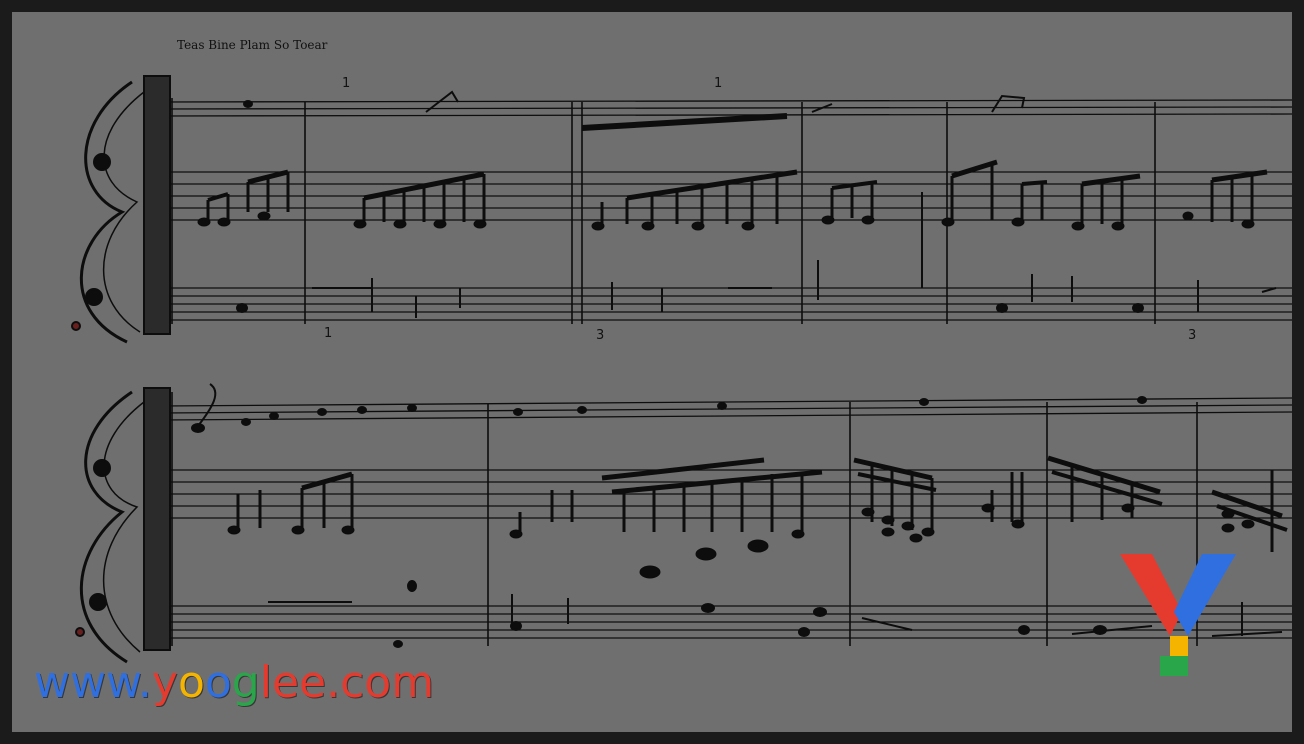 The height and width of the screenshot is (744, 1304). Describe the element at coordinates (1178, 615) in the screenshot. I see `yooglee-y-logo-icon` at that location.